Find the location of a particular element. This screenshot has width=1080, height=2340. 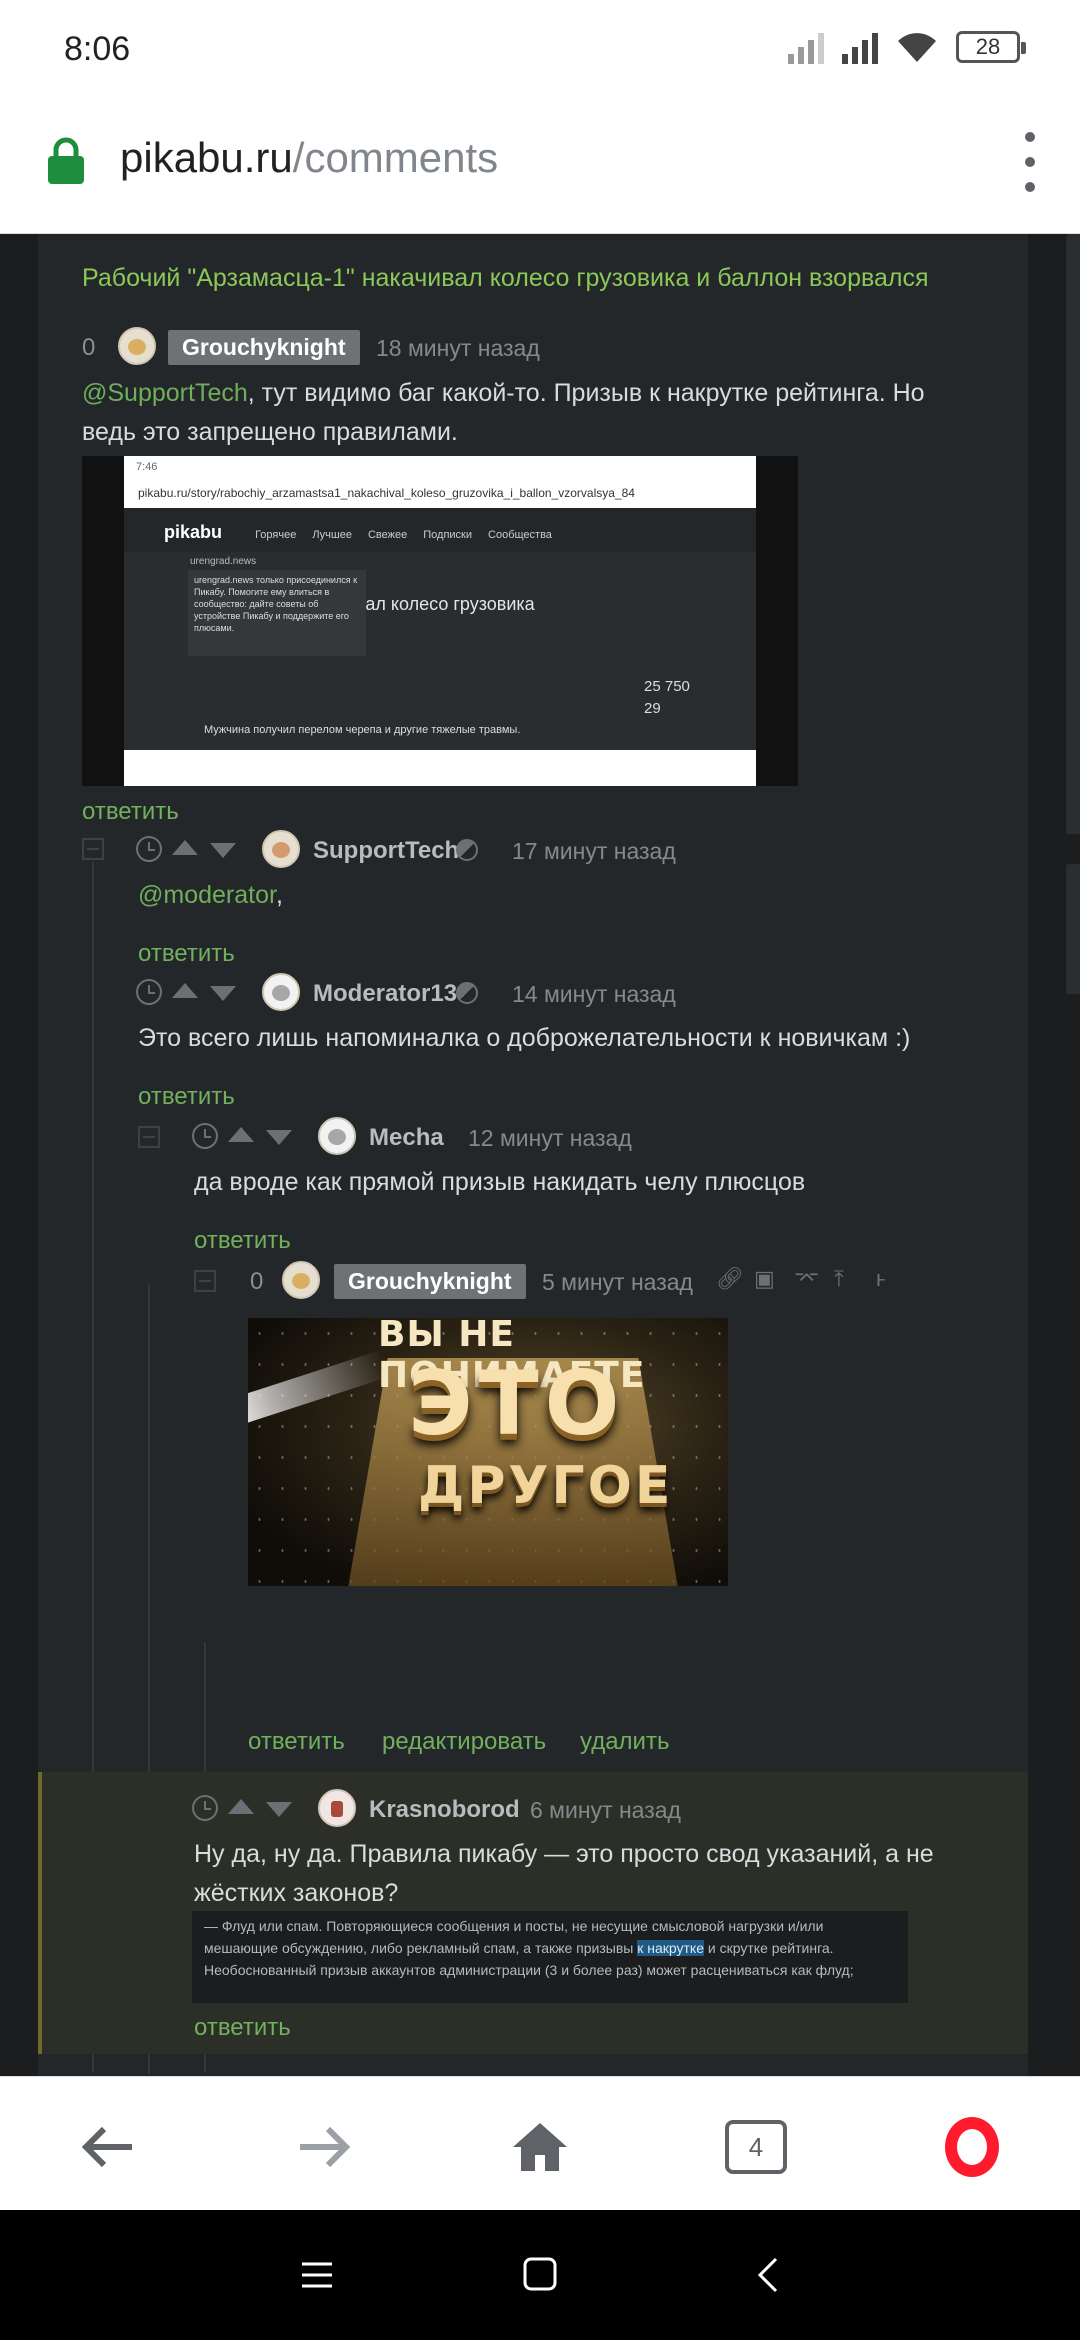

back-nav-icon is located at coordinates (768, 2275).